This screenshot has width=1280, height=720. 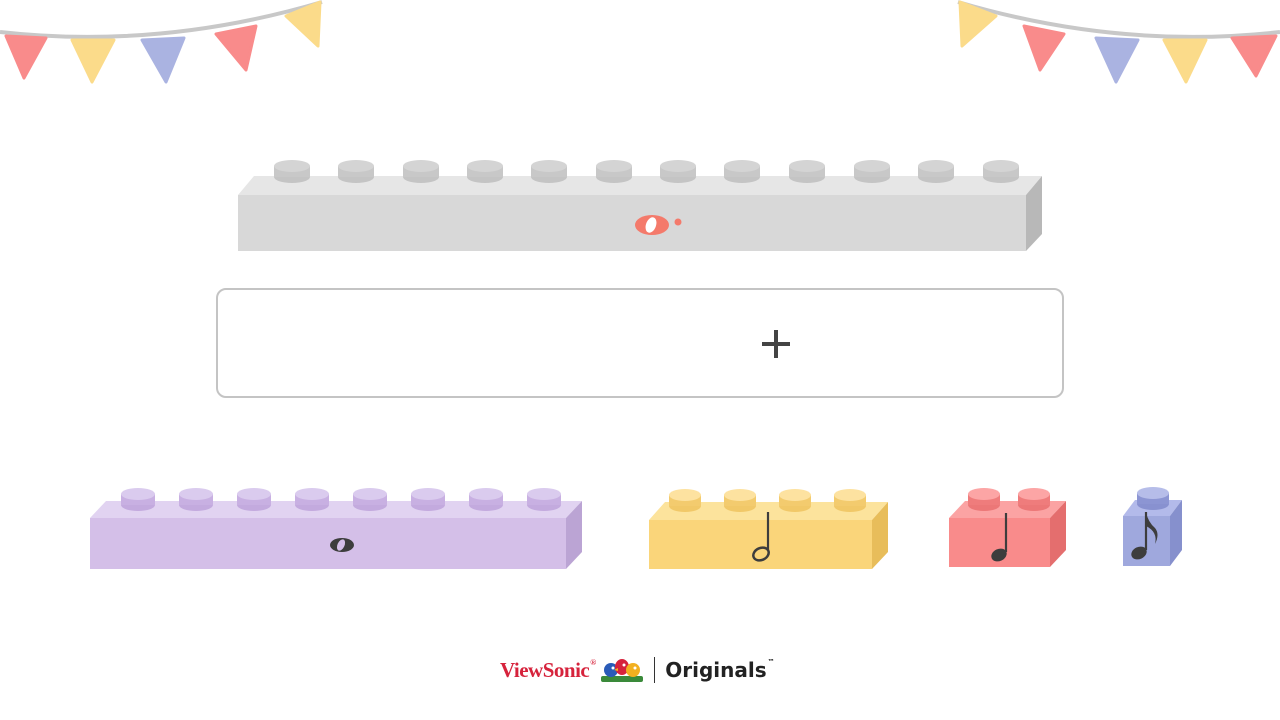 I want to click on brick-red-quarter-note, so click(x=1008, y=528).